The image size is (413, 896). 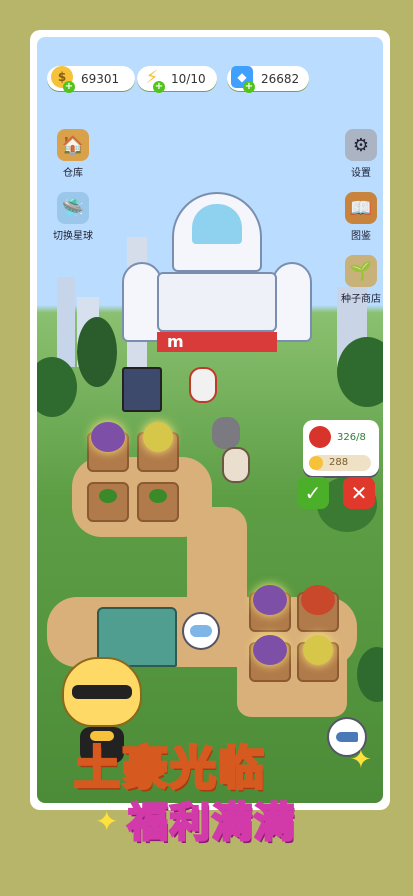 What do you see at coordinates (316, 463) in the screenshot?
I see `coin-icon` at bounding box center [316, 463].